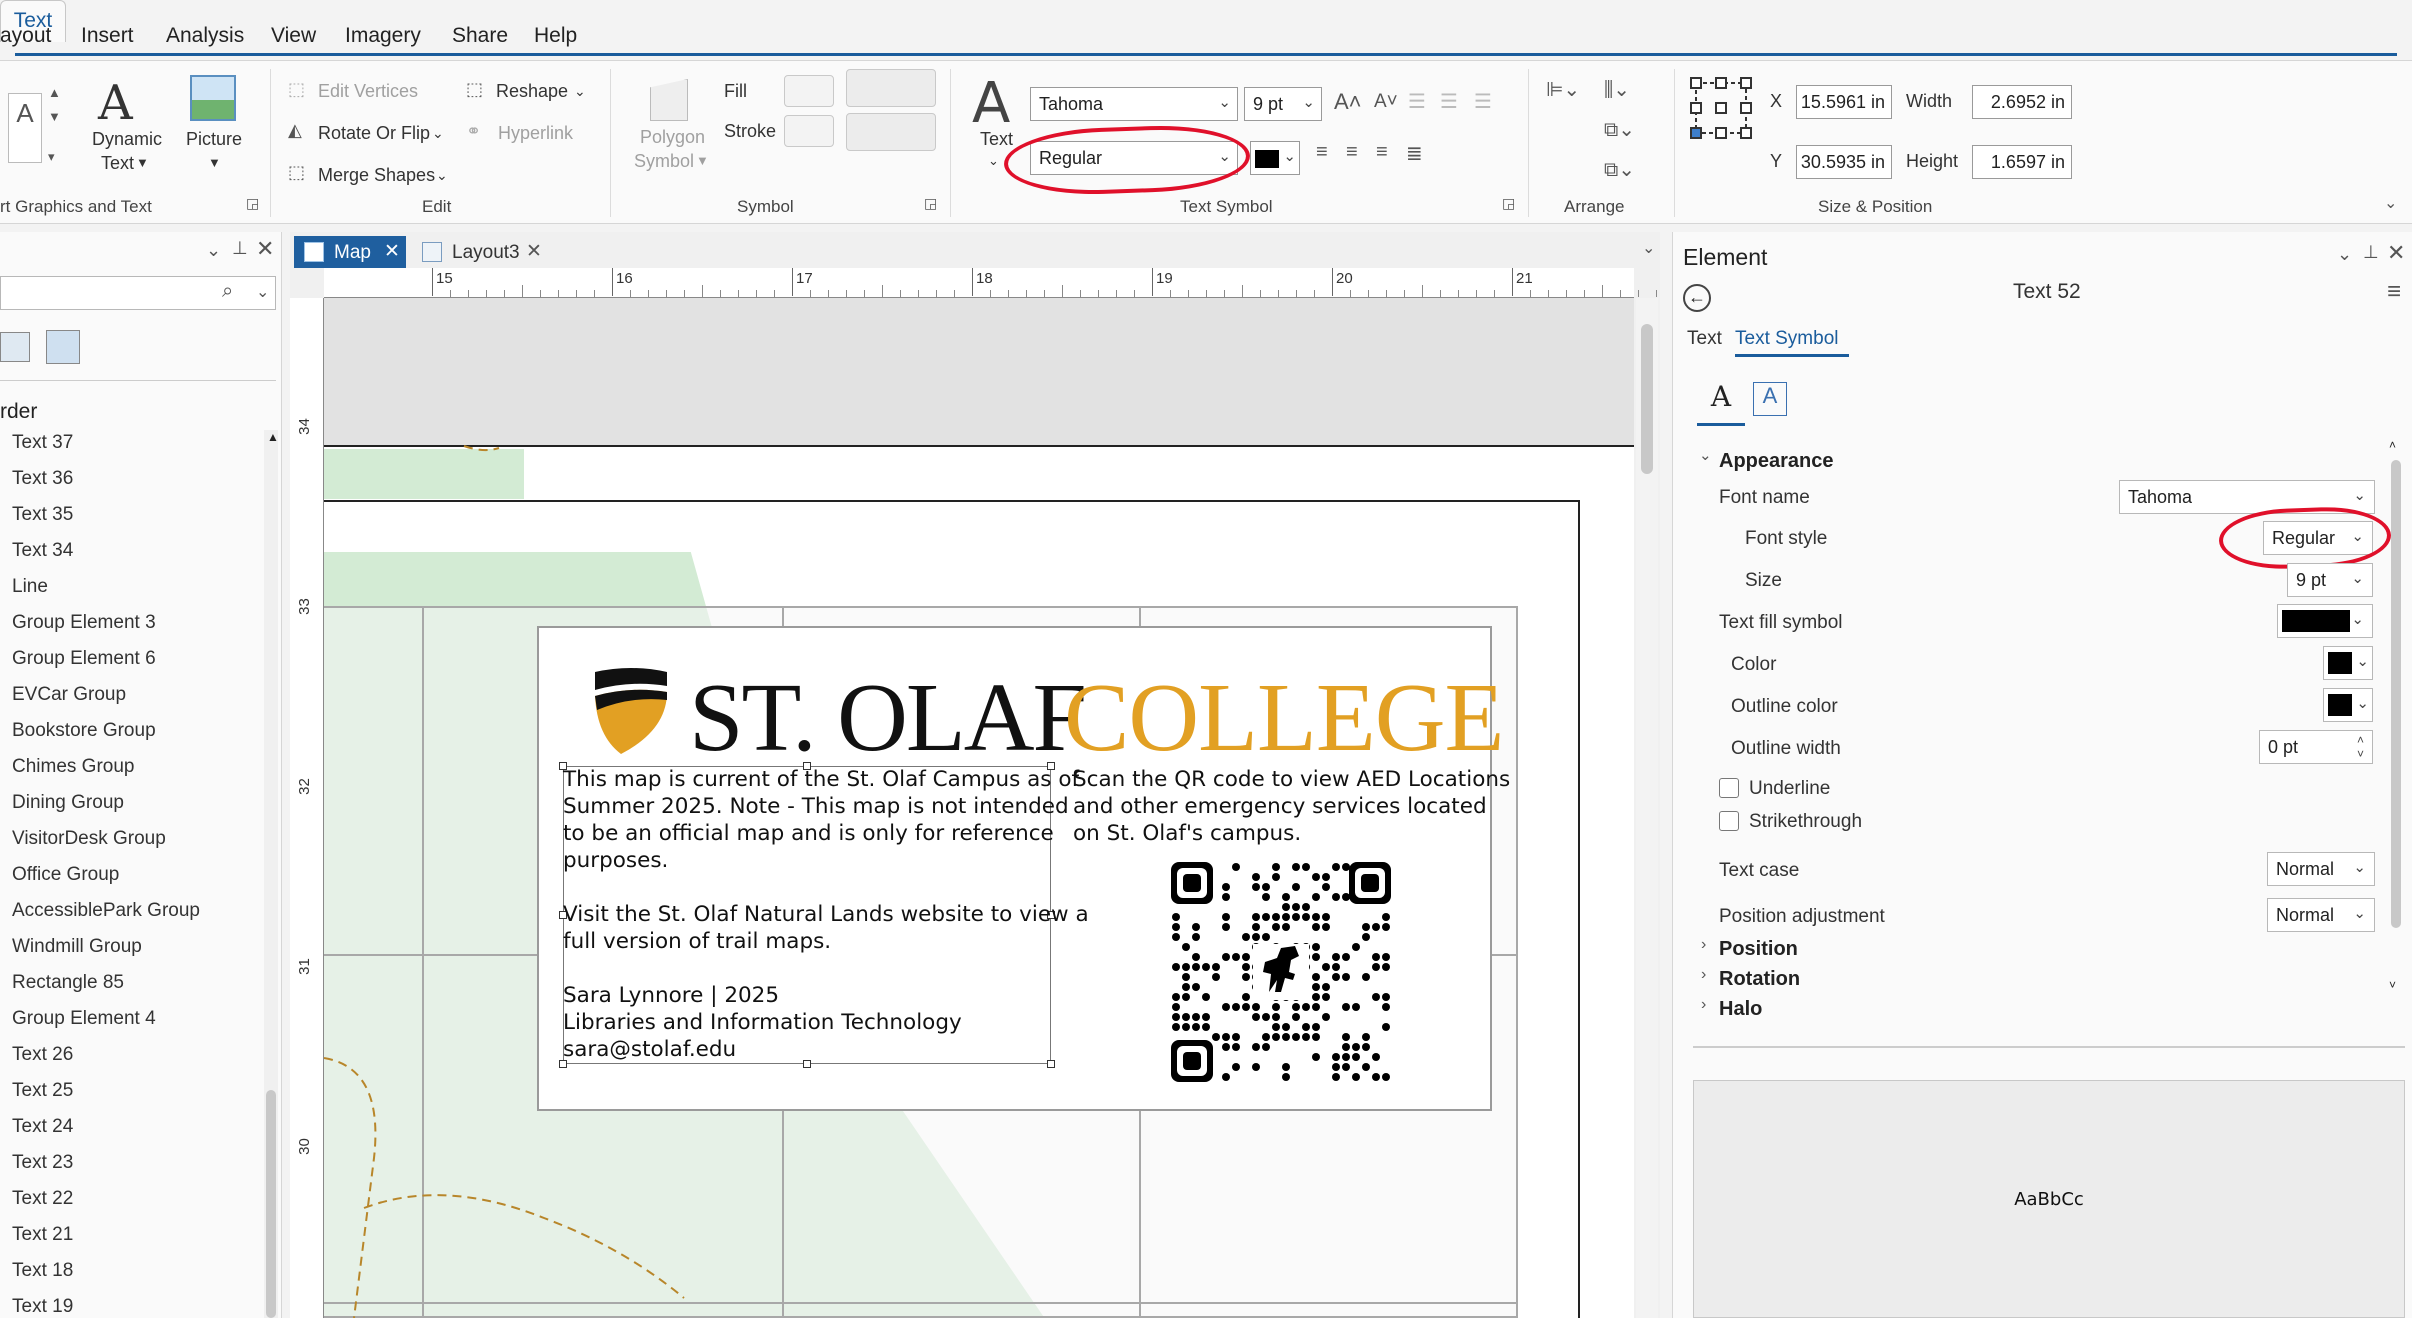 This screenshot has width=2412, height=1318. Describe the element at coordinates (84, 659) in the screenshot. I see `layer-list-item: Group Element 6` at that location.